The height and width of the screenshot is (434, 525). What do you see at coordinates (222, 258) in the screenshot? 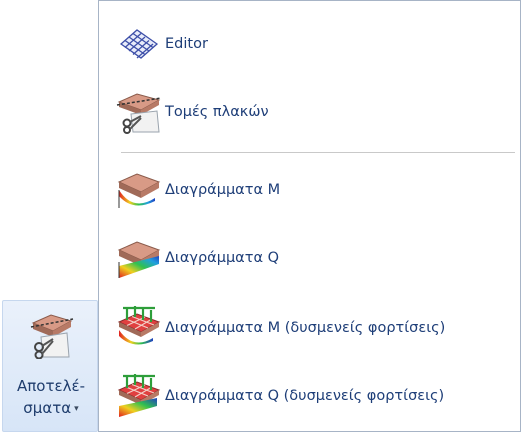
I see `menu-item-label: Διαγράμματα Q` at bounding box center [222, 258].